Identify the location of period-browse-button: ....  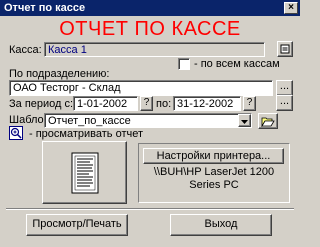
(284, 103).